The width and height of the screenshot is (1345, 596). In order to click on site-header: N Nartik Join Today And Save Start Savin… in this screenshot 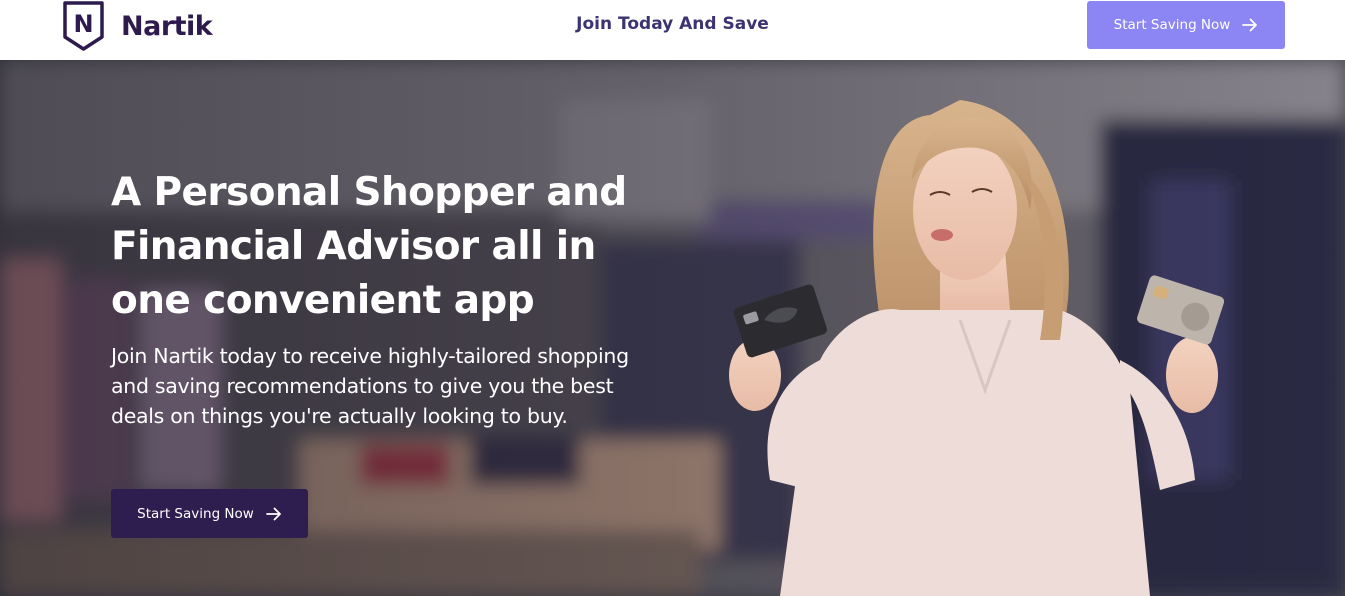, I will do `click(672, 30)`.